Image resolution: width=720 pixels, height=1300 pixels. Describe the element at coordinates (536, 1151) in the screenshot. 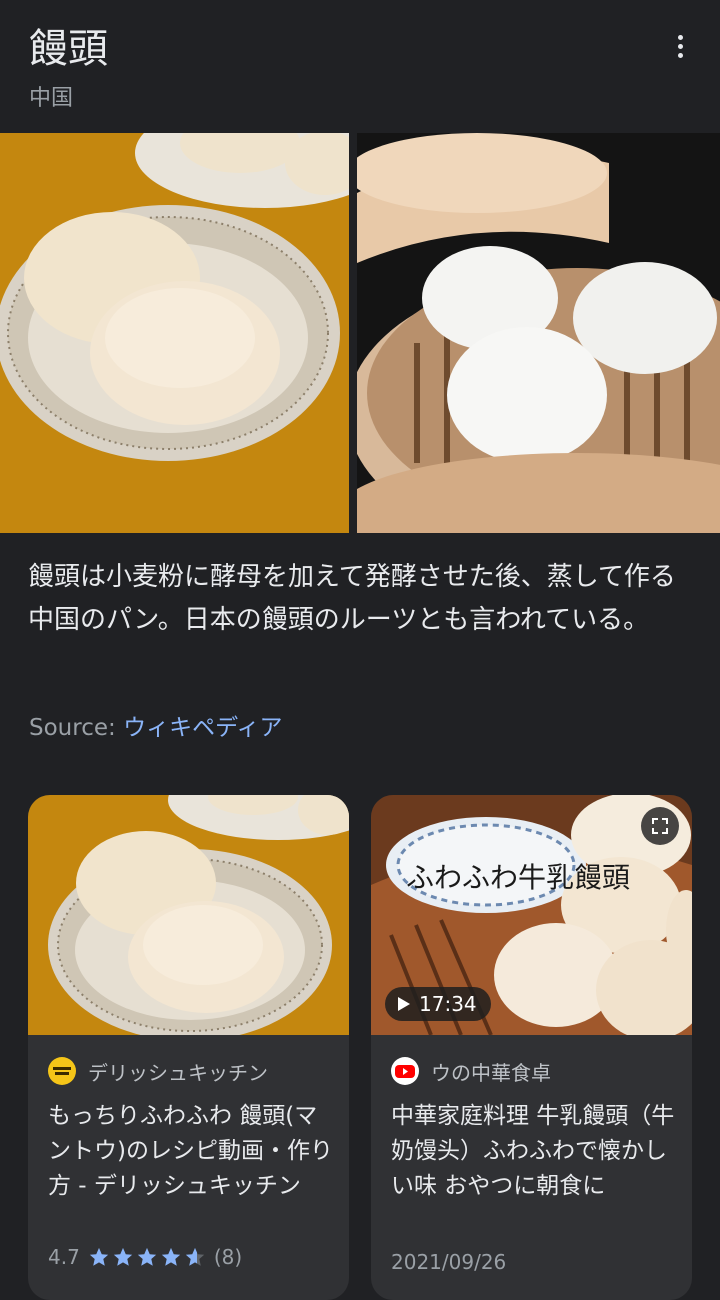

I see `card-title: 中華家庭料理 牛乳饅頭（牛奶馒头）ふわふわで懐かしい味 おやつに朝食に` at that location.